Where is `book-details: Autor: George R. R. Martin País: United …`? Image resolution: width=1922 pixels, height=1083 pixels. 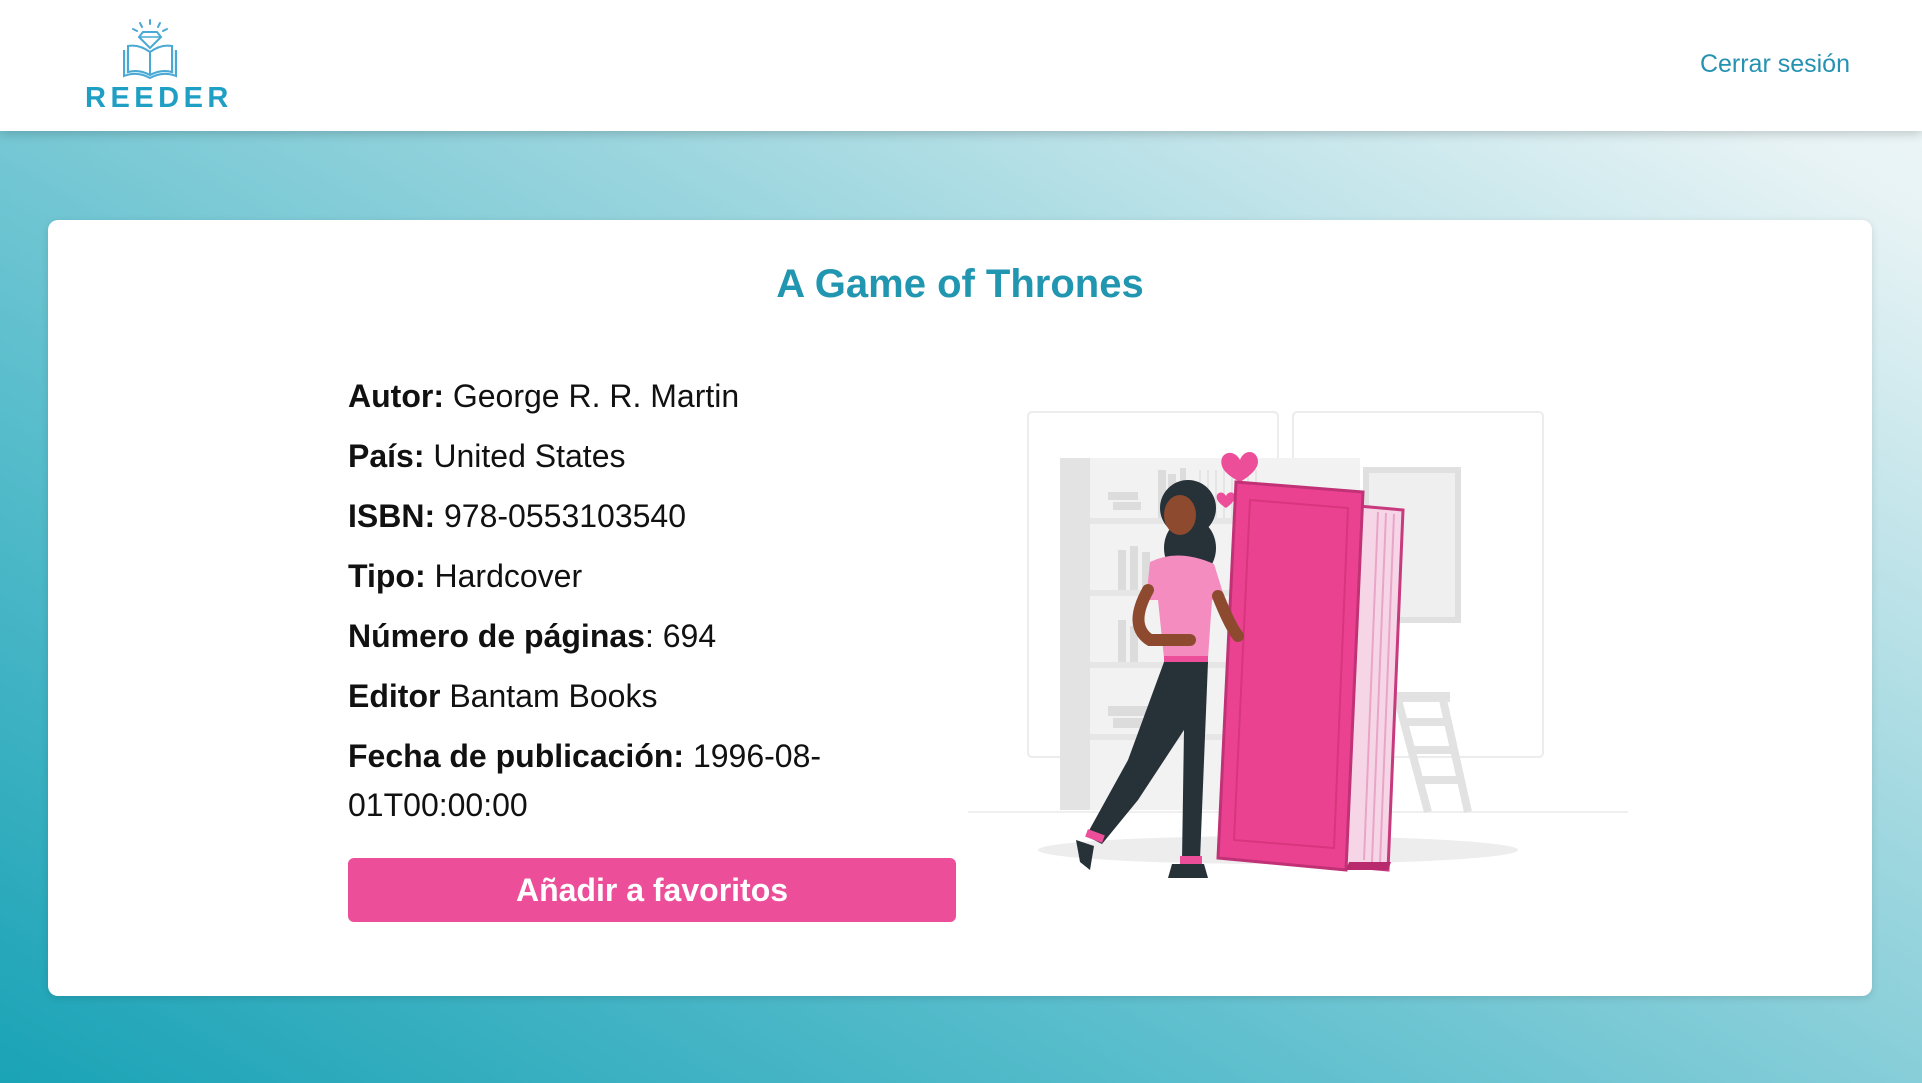
book-details: Autor: George R. R. Martin País: United … is located at coordinates (608, 606).